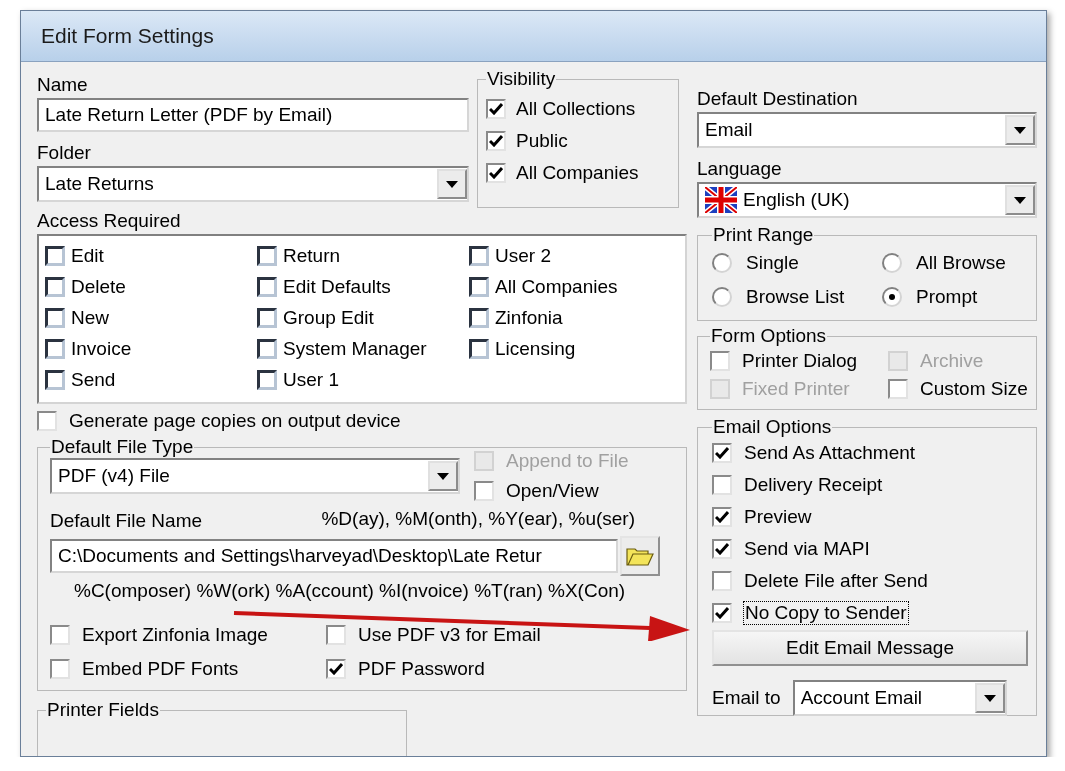  What do you see at coordinates (103, 710) in the screenshot?
I see `group-title: Printer Fields` at bounding box center [103, 710].